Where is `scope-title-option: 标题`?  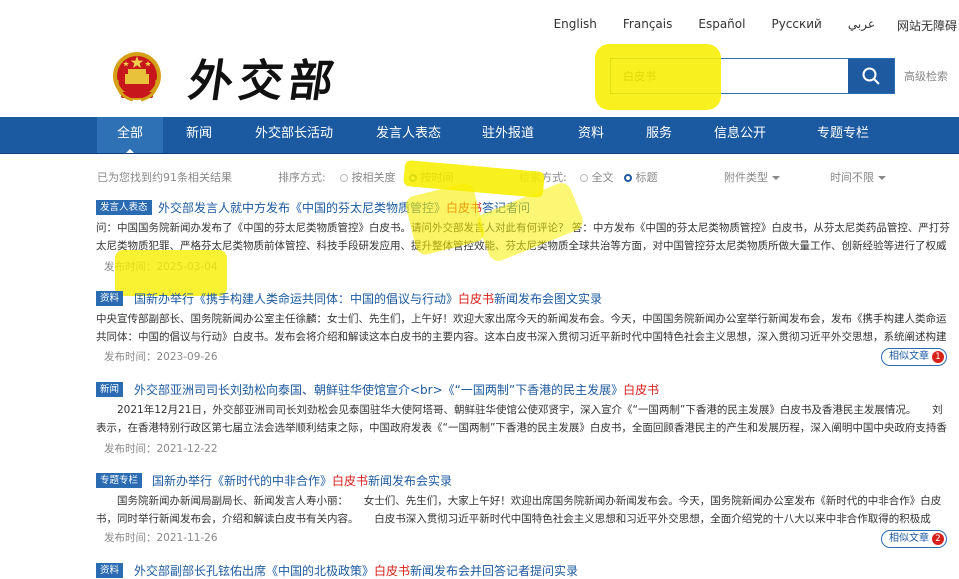
scope-title-option: 标题 is located at coordinates (641, 177).